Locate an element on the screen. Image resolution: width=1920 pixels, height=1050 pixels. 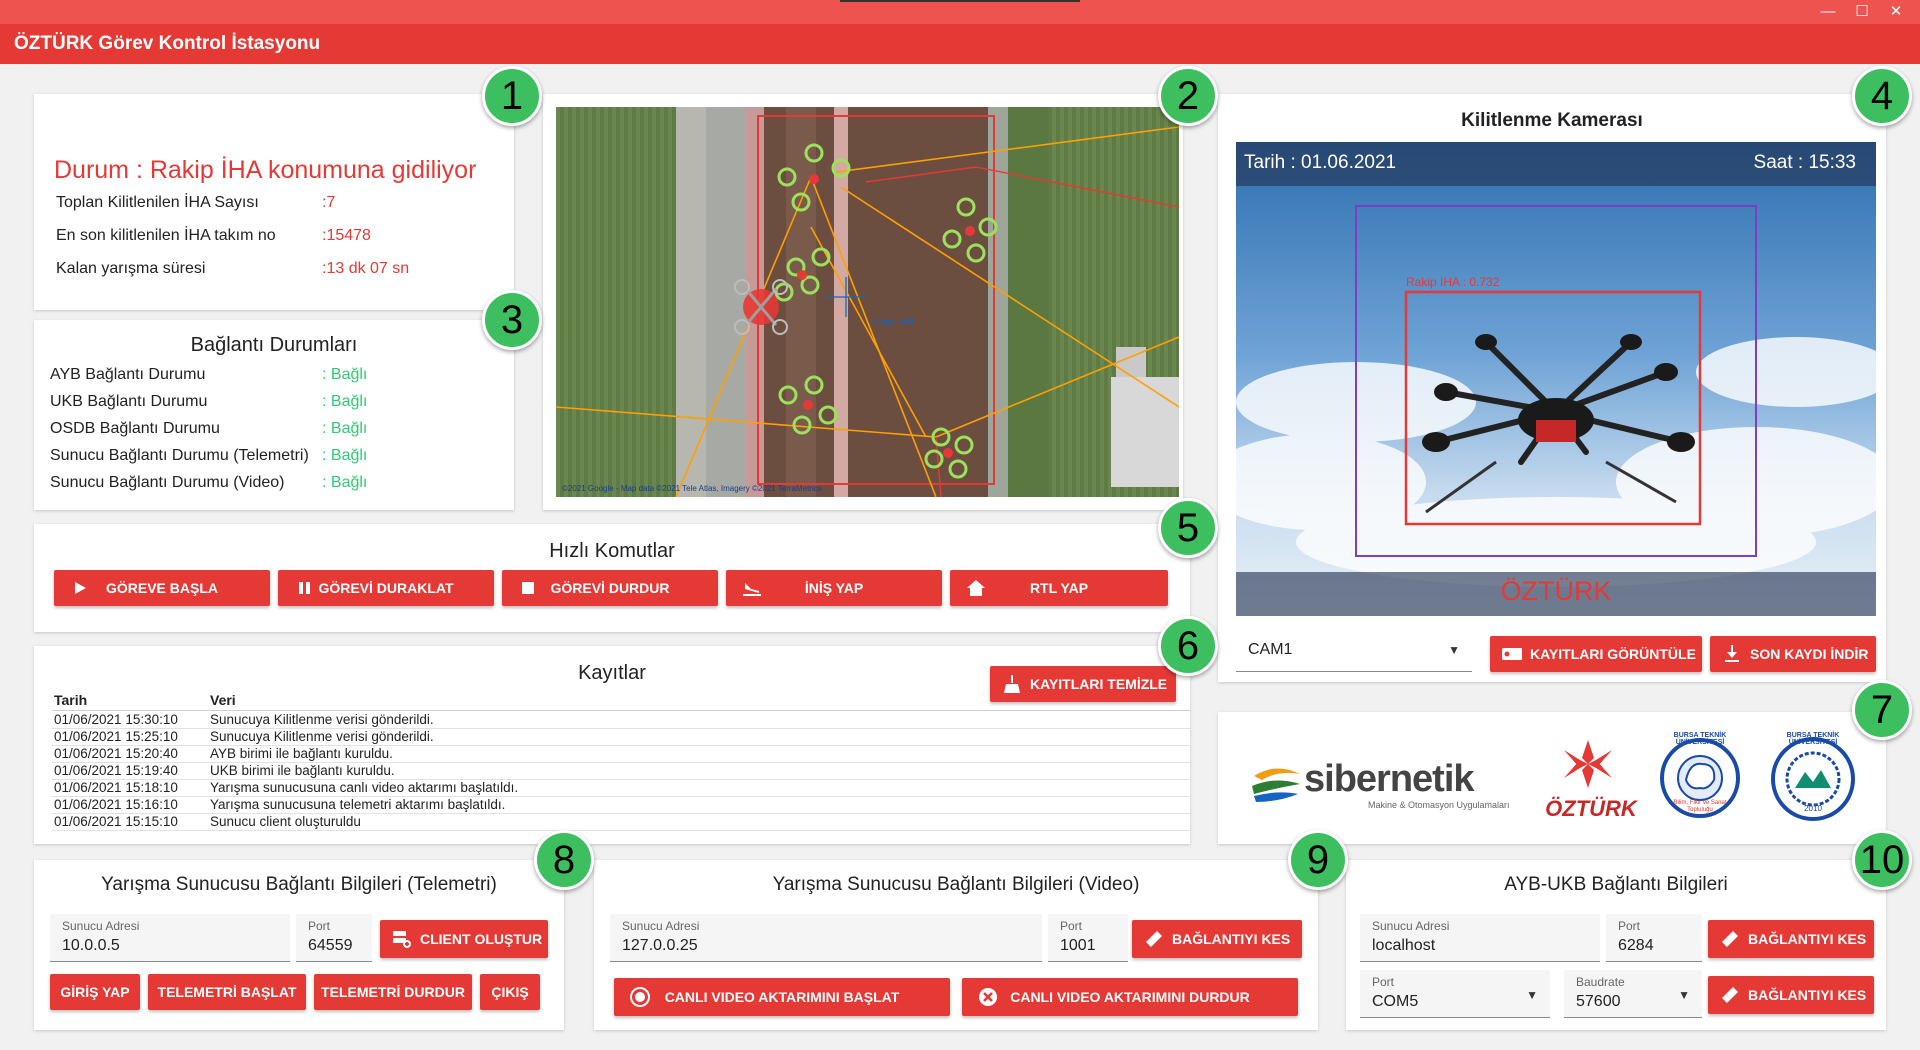
stop-icon is located at coordinates (528, 588).